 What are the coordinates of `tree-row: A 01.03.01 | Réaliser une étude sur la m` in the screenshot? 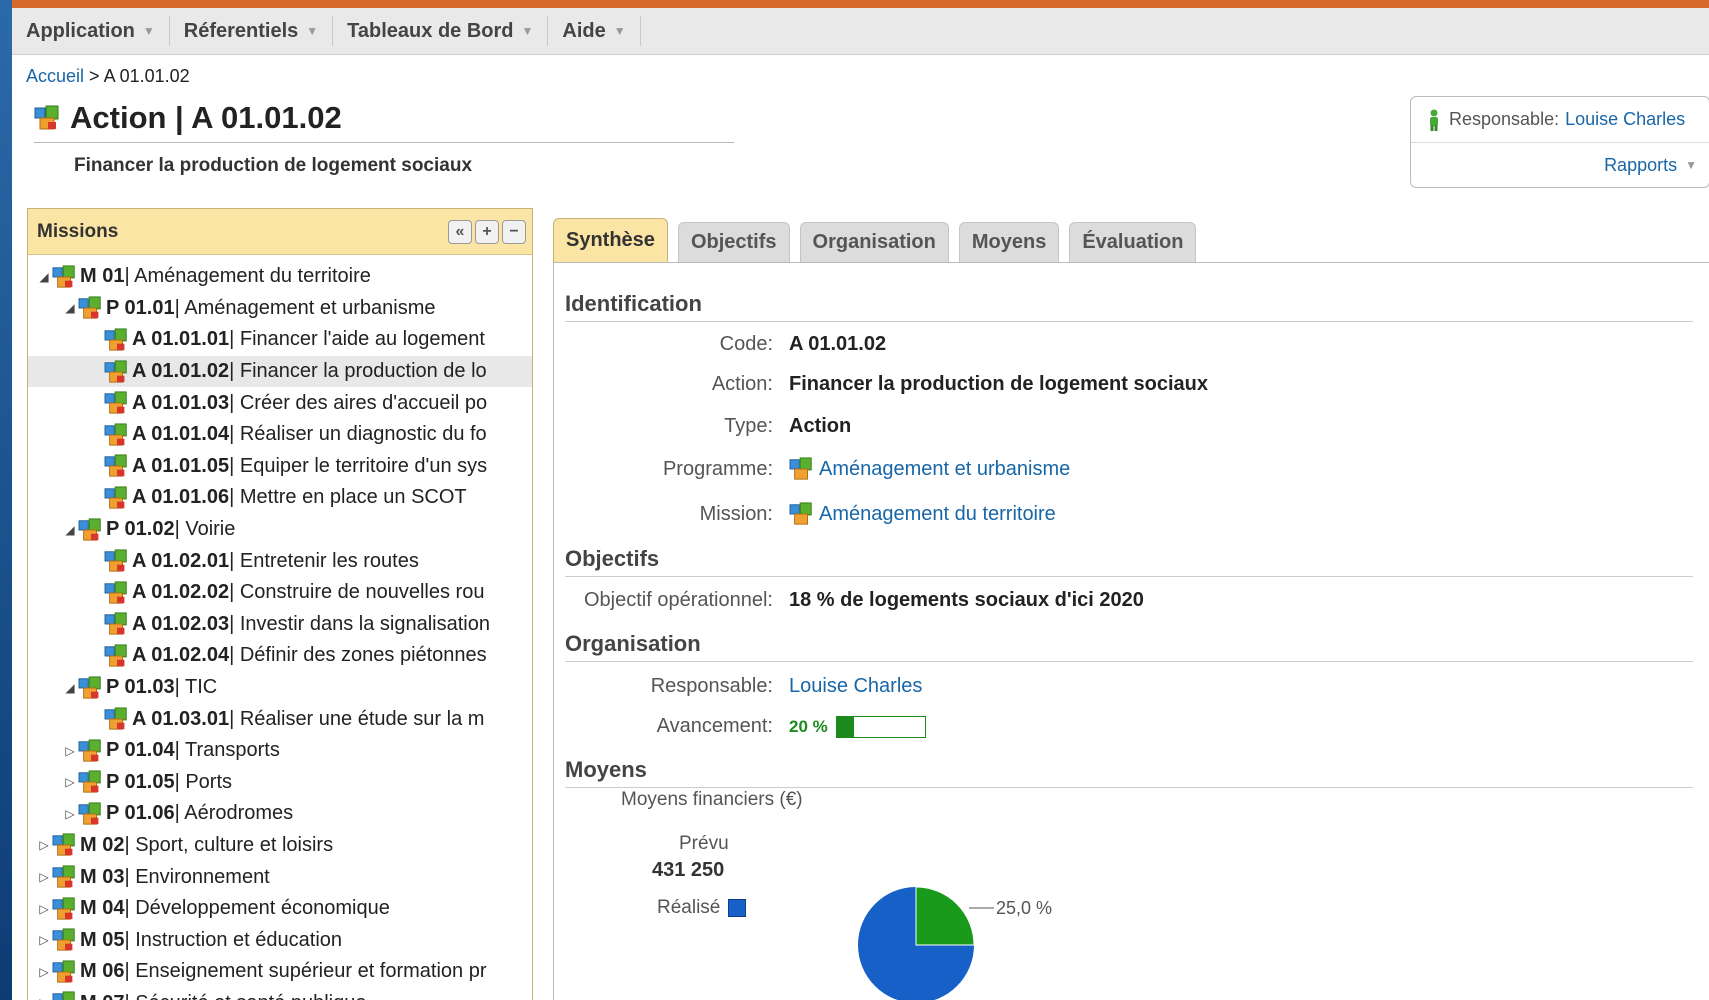 It's located at (280, 719).